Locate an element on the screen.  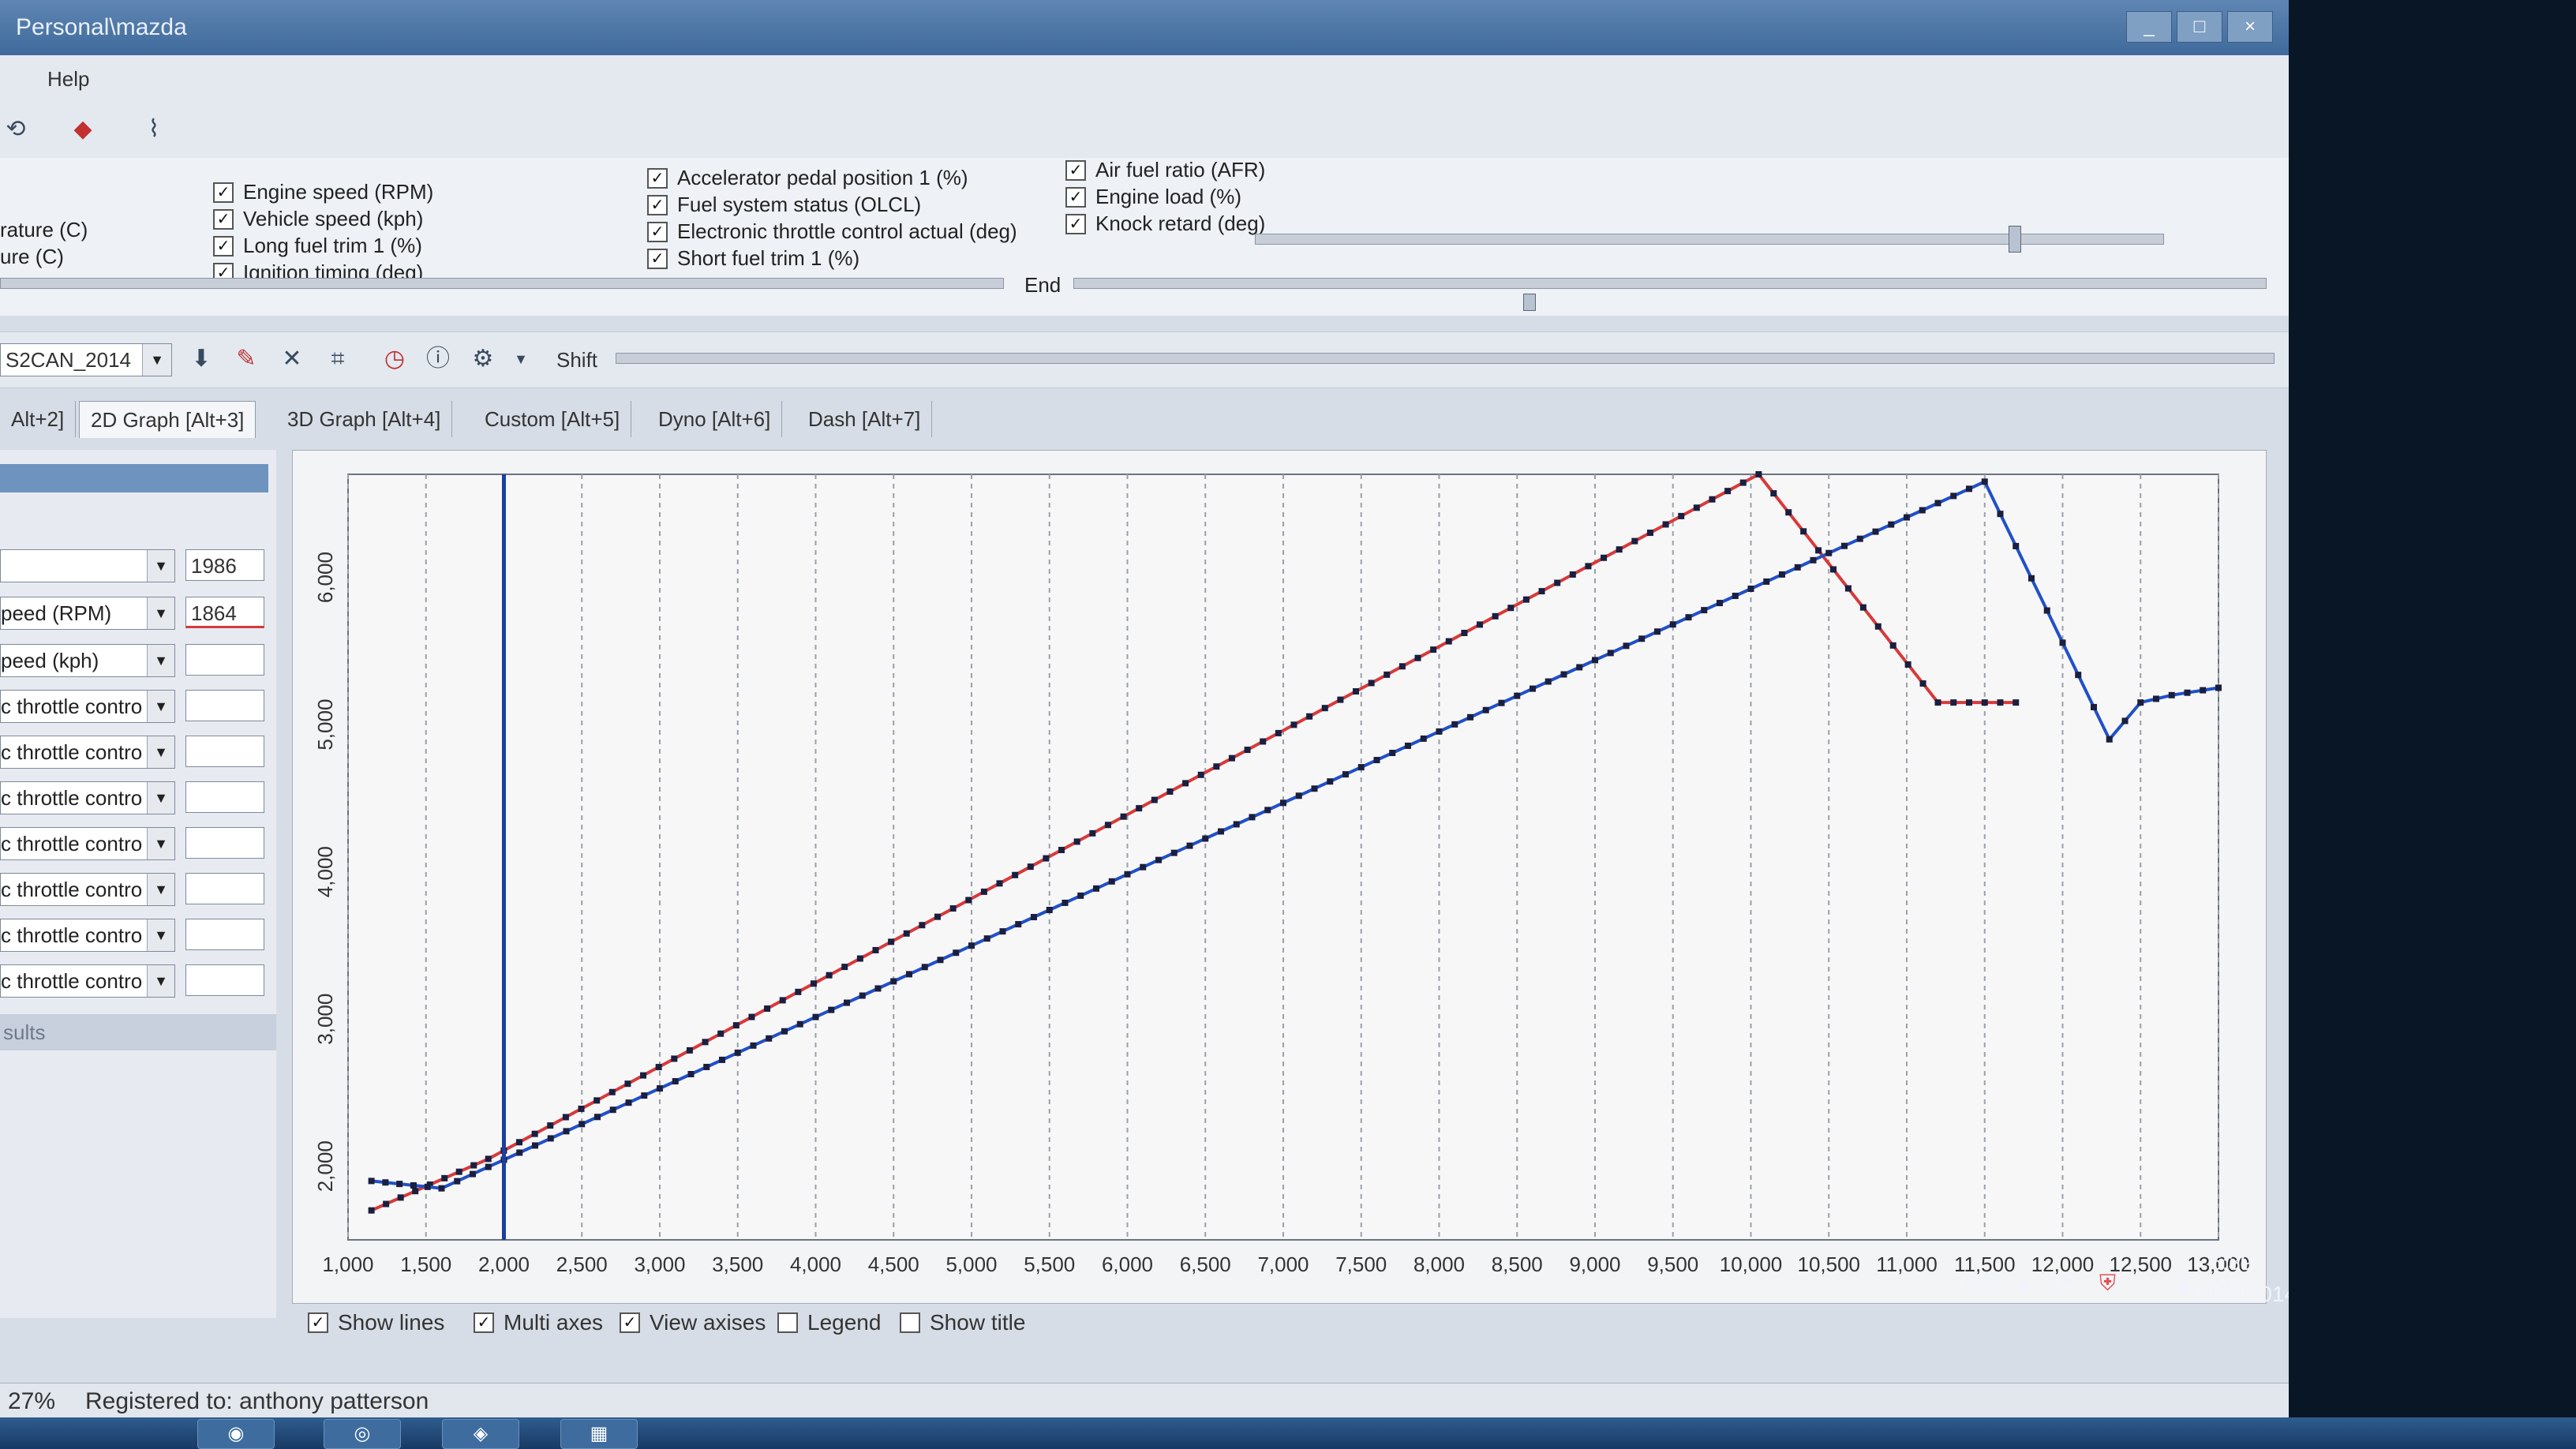
channel-select: peed (kph) ▼ is located at coordinates (87, 660).